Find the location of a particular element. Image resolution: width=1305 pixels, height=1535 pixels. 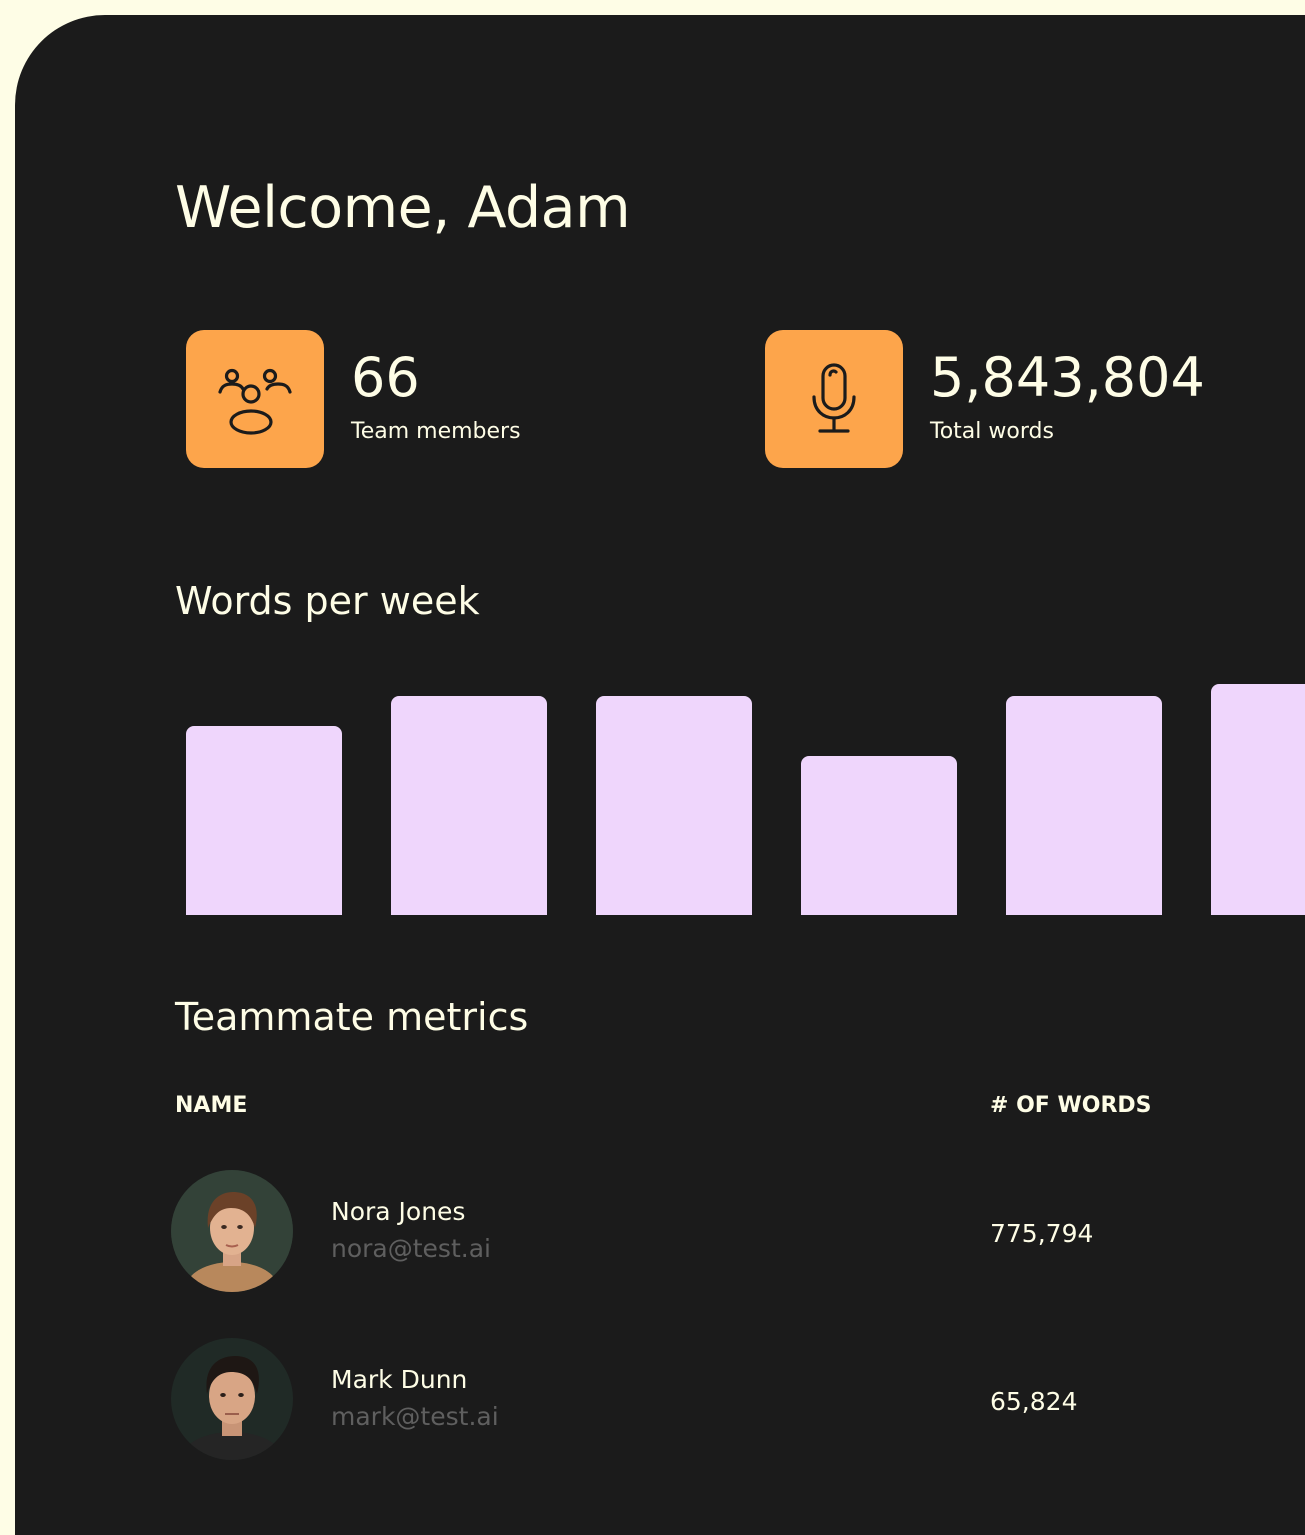

total-words-value: 5,843,804 is located at coordinates (1067, 377).